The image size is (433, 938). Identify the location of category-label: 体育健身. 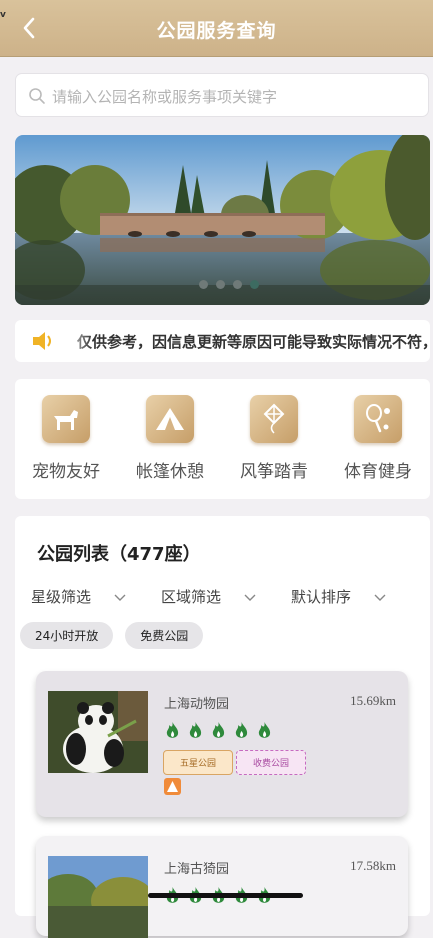
(378, 472).